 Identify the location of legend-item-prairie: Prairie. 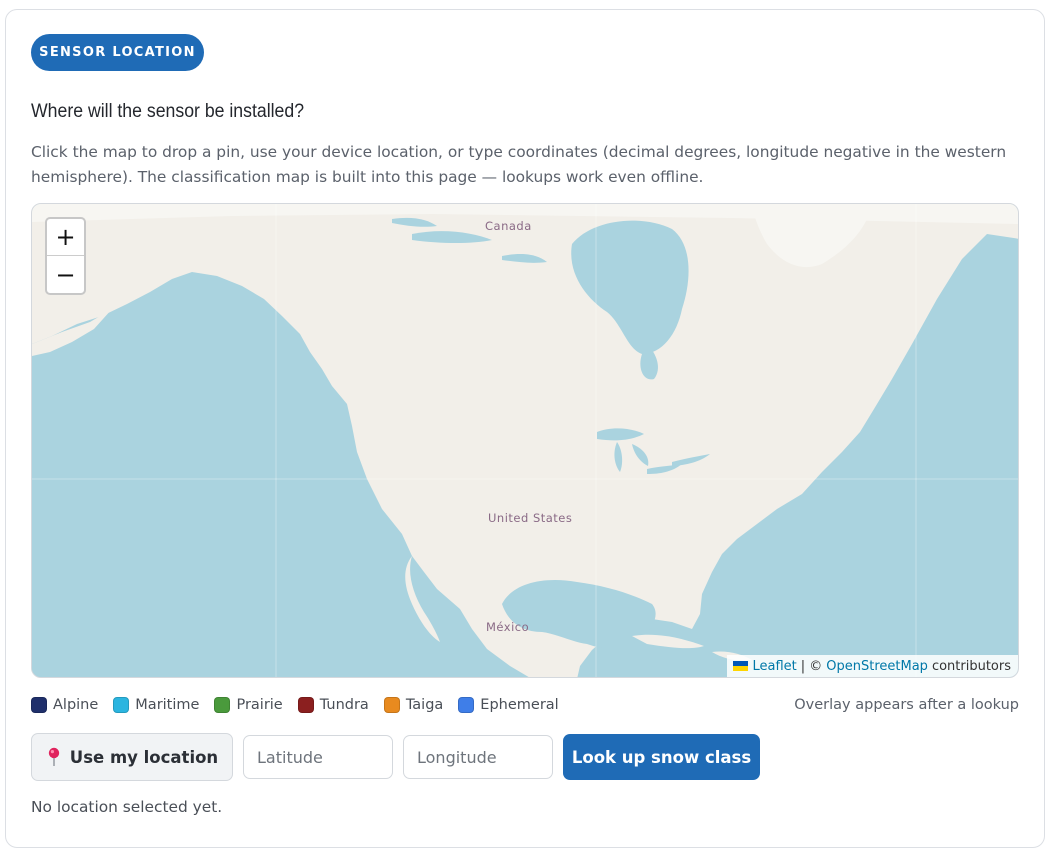
(248, 705).